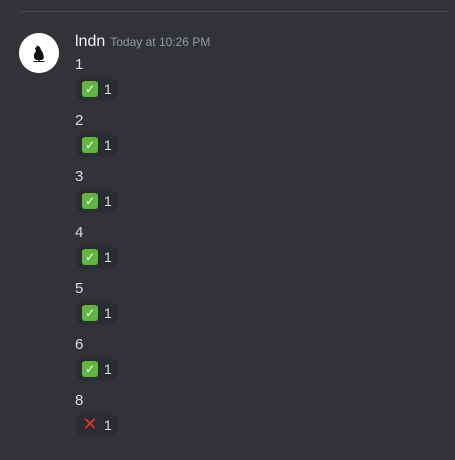 The height and width of the screenshot is (460, 455). Describe the element at coordinates (79, 288) in the screenshot. I see `message-line-text: 5` at that location.